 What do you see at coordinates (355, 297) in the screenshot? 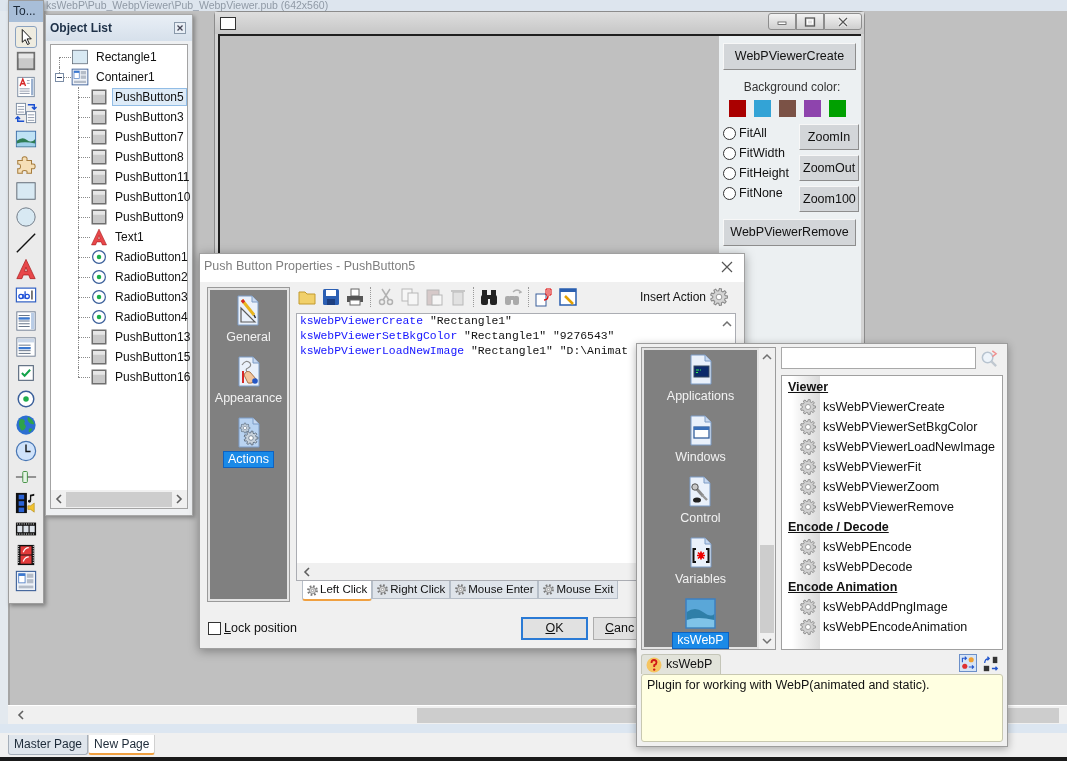
I see `printer-icon` at bounding box center [355, 297].